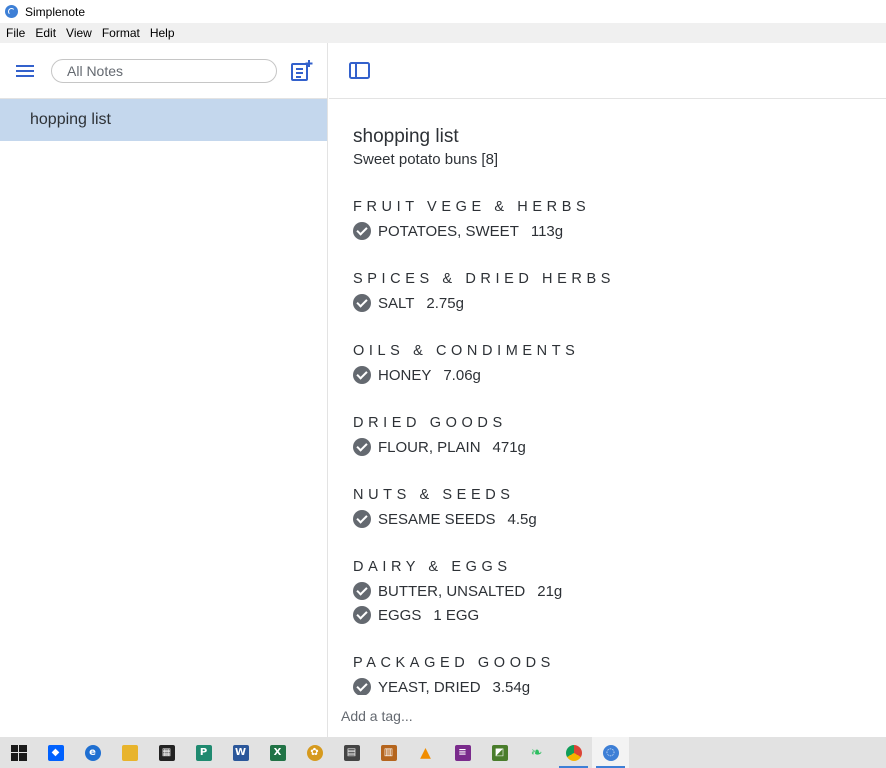 The width and height of the screenshot is (886, 768). What do you see at coordinates (405, 375) in the screenshot?
I see `item-name: HONEY` at bounding box center [405, 375].